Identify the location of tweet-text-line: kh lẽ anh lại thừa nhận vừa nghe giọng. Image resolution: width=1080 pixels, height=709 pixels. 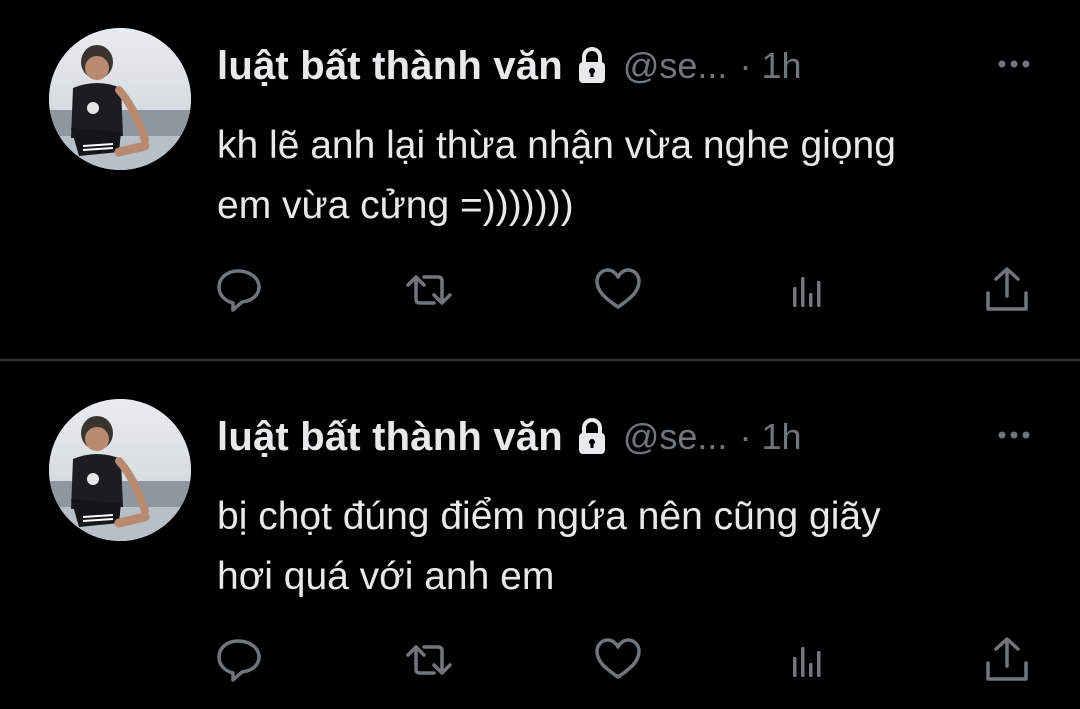
(556, 145).